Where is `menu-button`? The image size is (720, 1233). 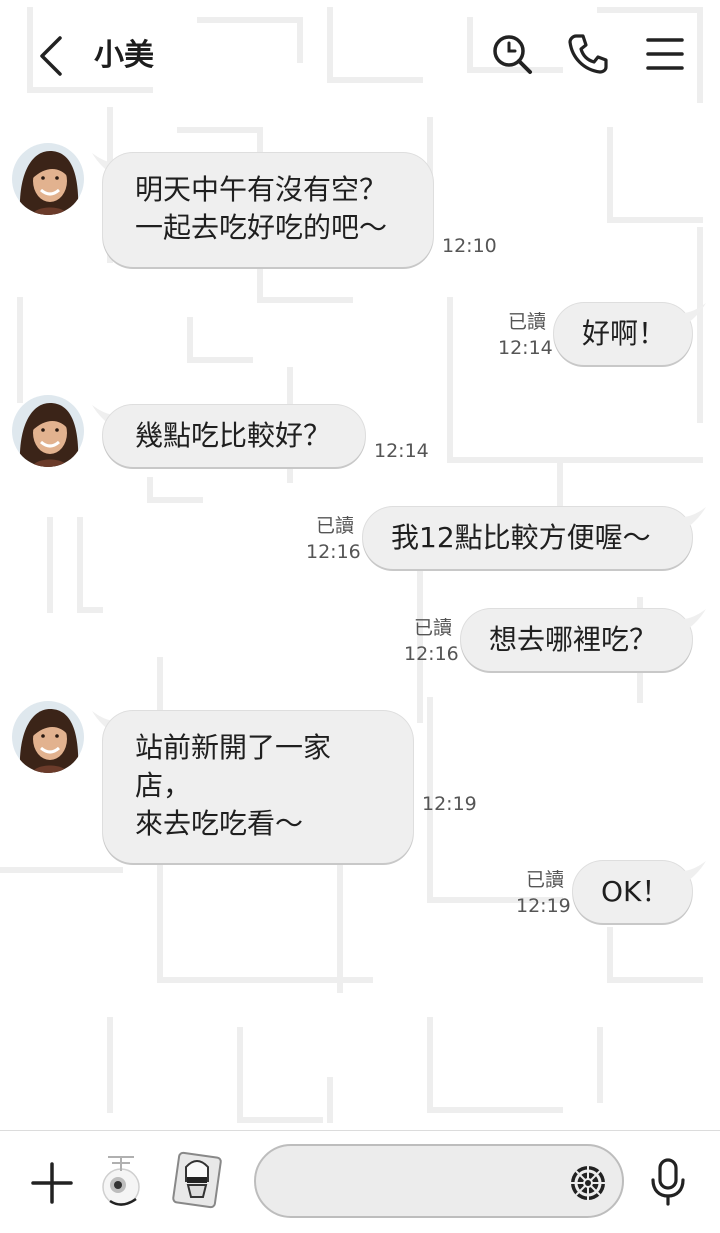
menu-button is located at coordinates (666, 54).